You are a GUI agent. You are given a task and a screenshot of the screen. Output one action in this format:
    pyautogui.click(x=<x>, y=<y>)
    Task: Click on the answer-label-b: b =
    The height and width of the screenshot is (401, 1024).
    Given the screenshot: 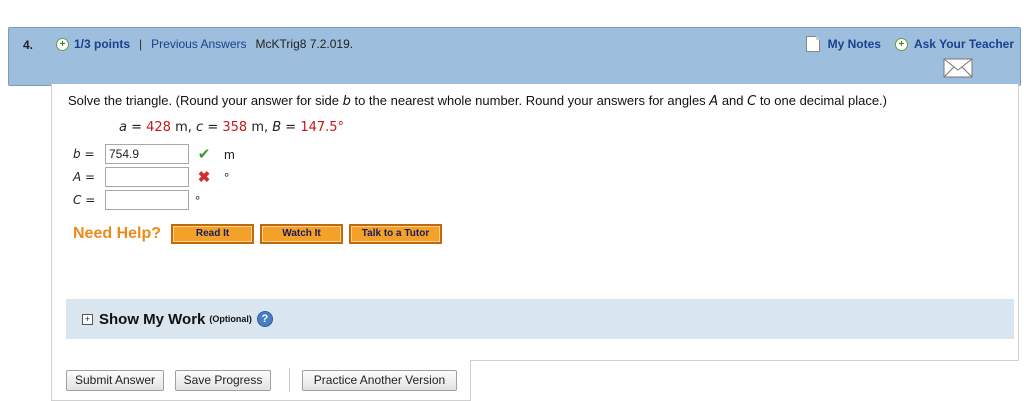 What is the action you would take?
    pyautogui.click(x=84, y=154)
    